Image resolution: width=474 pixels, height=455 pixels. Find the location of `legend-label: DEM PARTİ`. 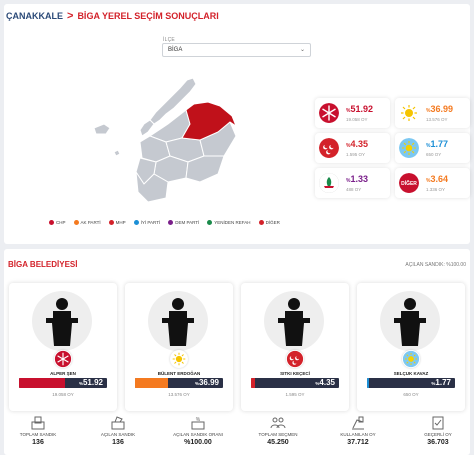

legend-label: DEM PARTİ is located at coordinates (187, 222).